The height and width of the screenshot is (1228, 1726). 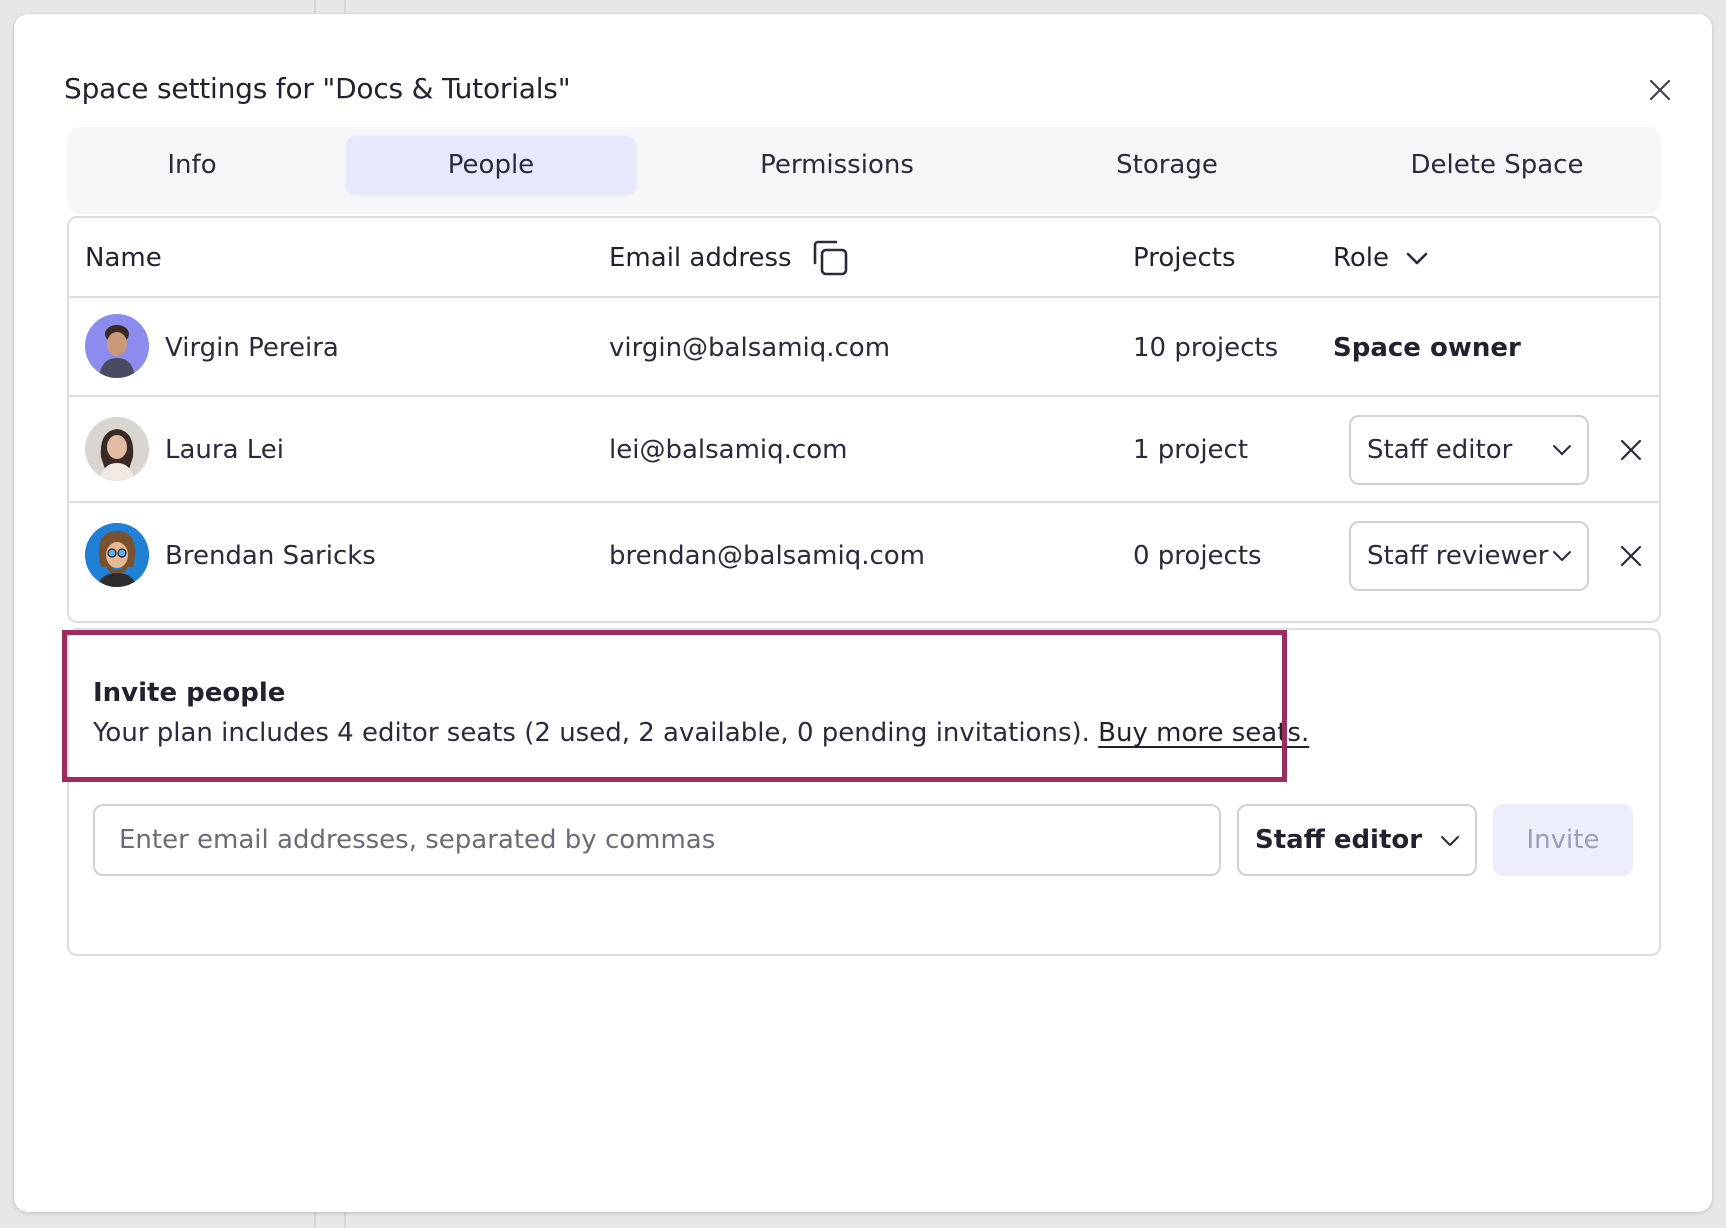 What do you see at coordinates (192, 165) in the screenshot?
I see `tab-info: Info` at bounding box center [192, 165].